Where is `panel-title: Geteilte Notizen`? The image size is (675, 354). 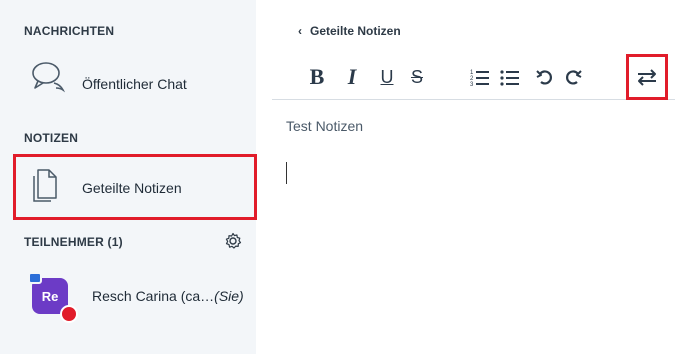
panel-title: Geteilte Notizen is located at coordinates (355, 31).